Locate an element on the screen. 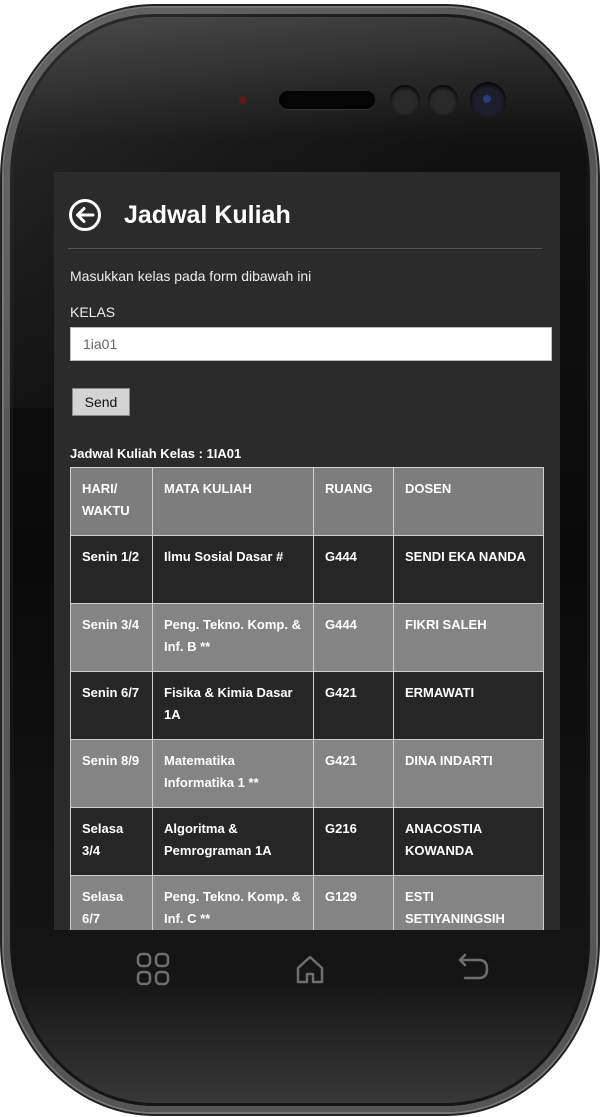  table-header-row: HARI/ WAKTU MATA KULIAH RUANG DOSEN is located at coordinates (307, 501).